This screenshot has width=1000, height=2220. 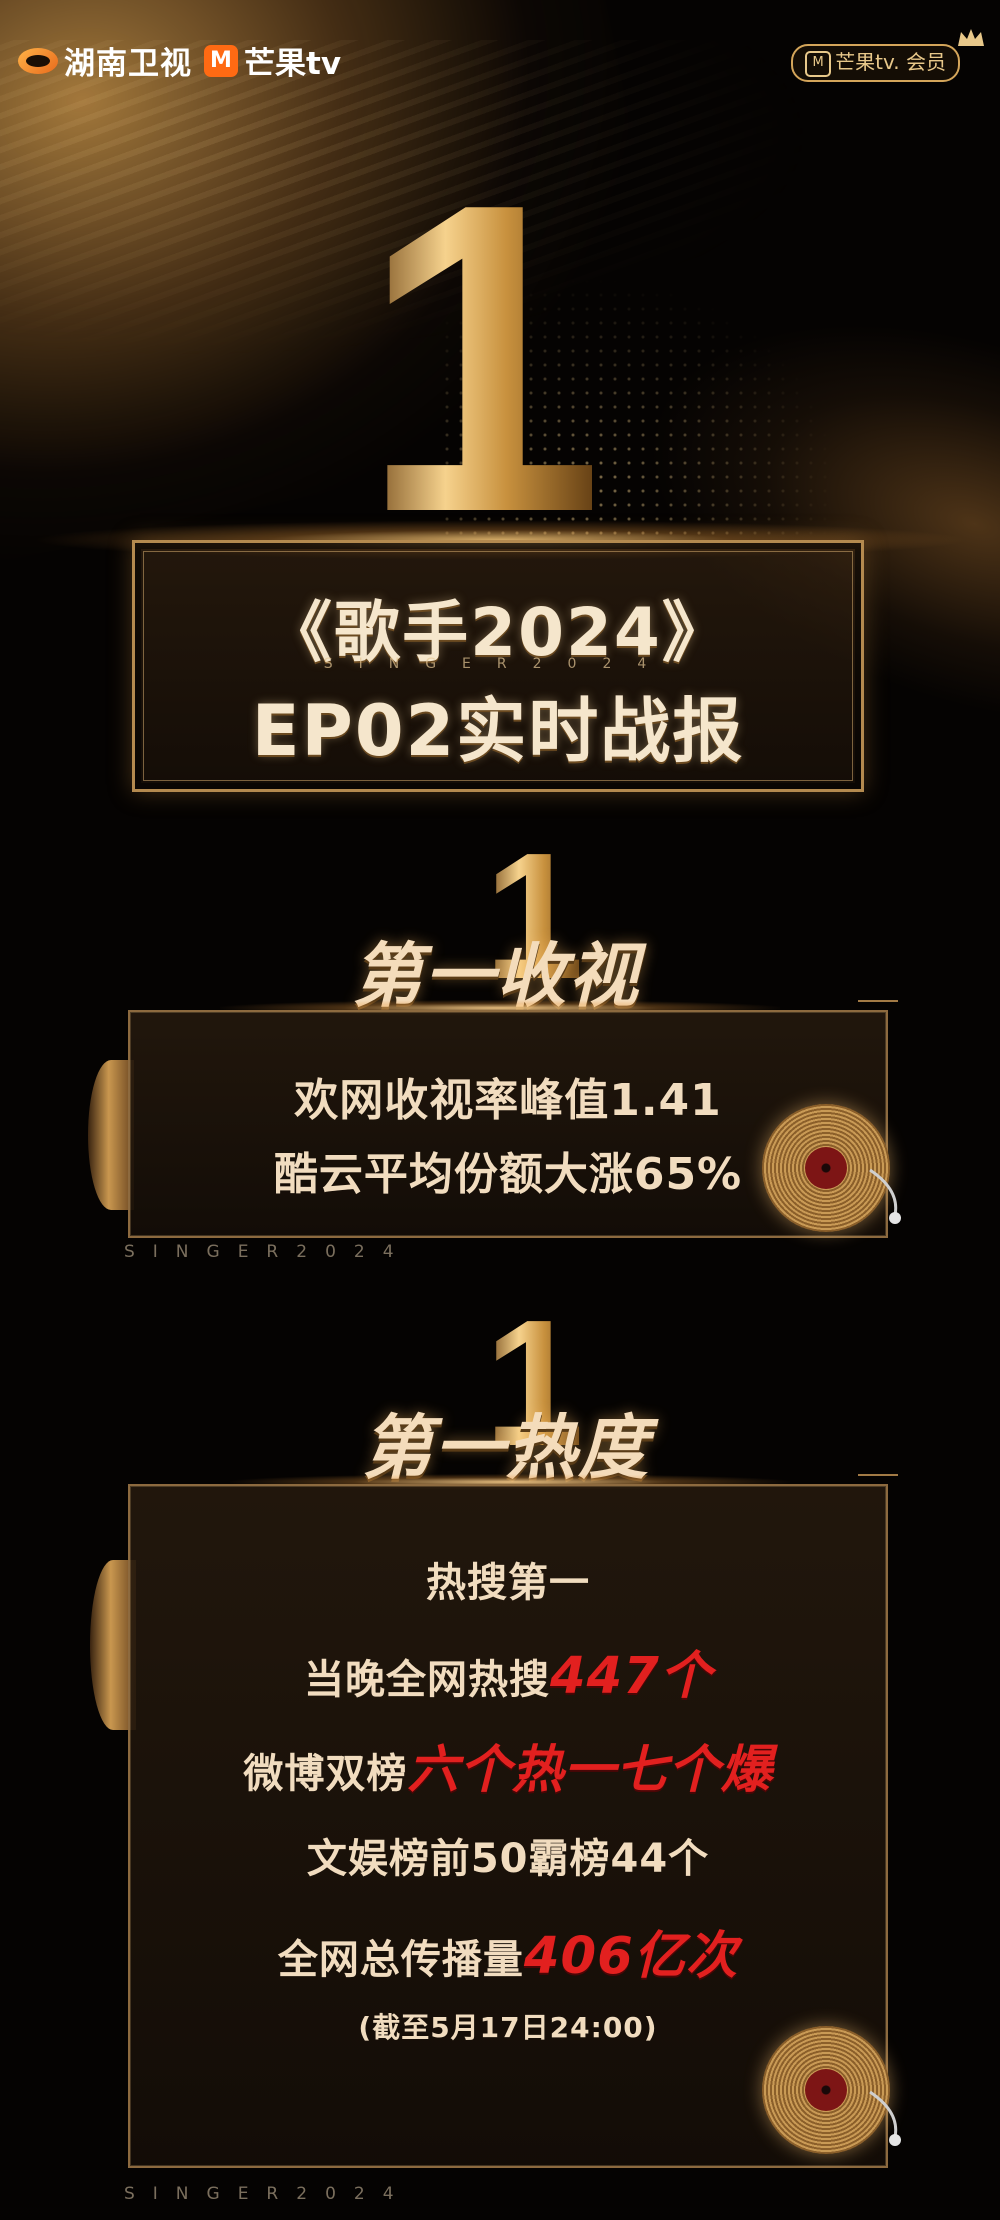 I want to click on total-reach-value: 406亿次, so click(x=631, y=1956).